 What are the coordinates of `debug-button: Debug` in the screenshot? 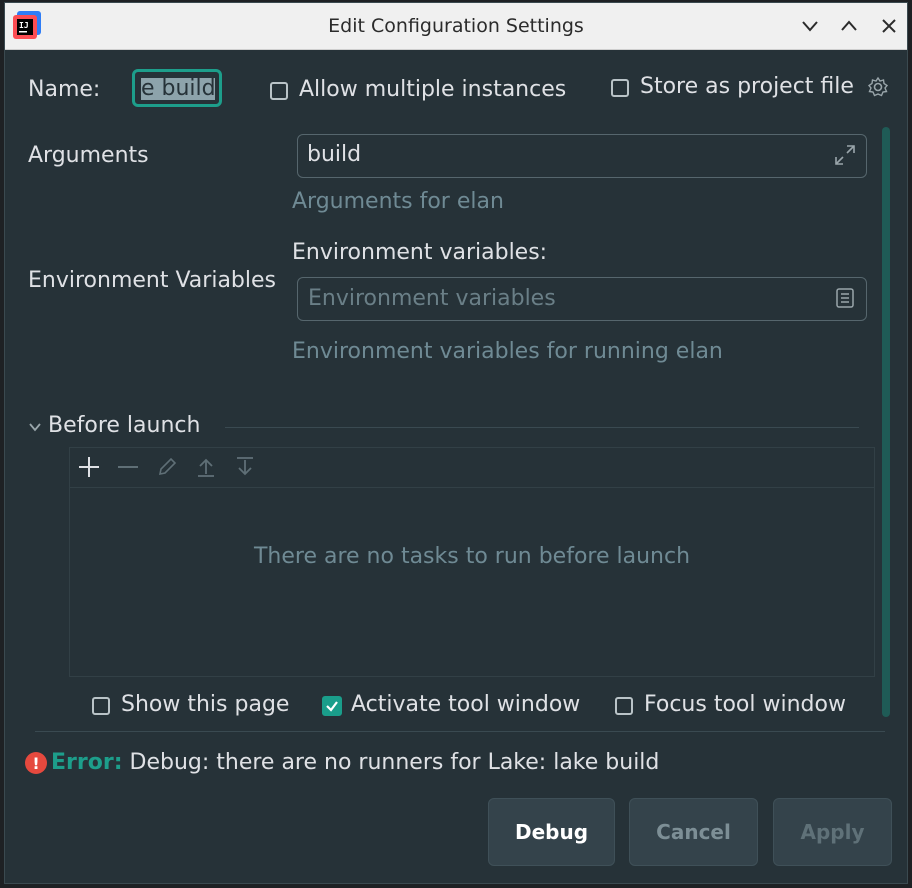 It's located at (551, 832).